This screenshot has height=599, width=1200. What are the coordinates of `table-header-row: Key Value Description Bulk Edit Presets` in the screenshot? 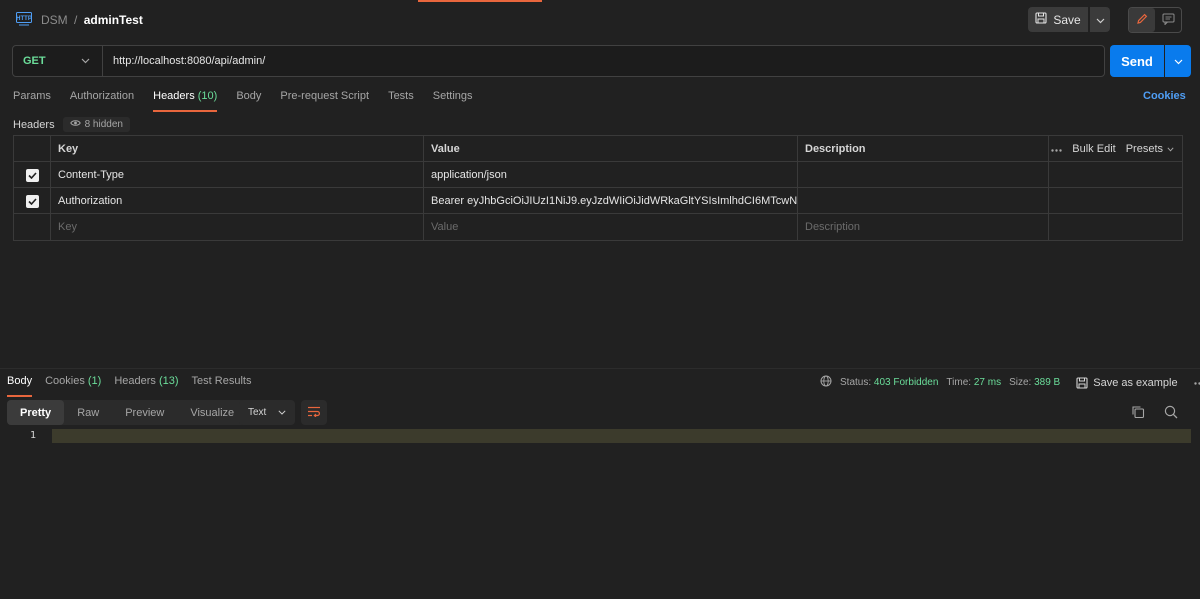 It's located at (598, 149).